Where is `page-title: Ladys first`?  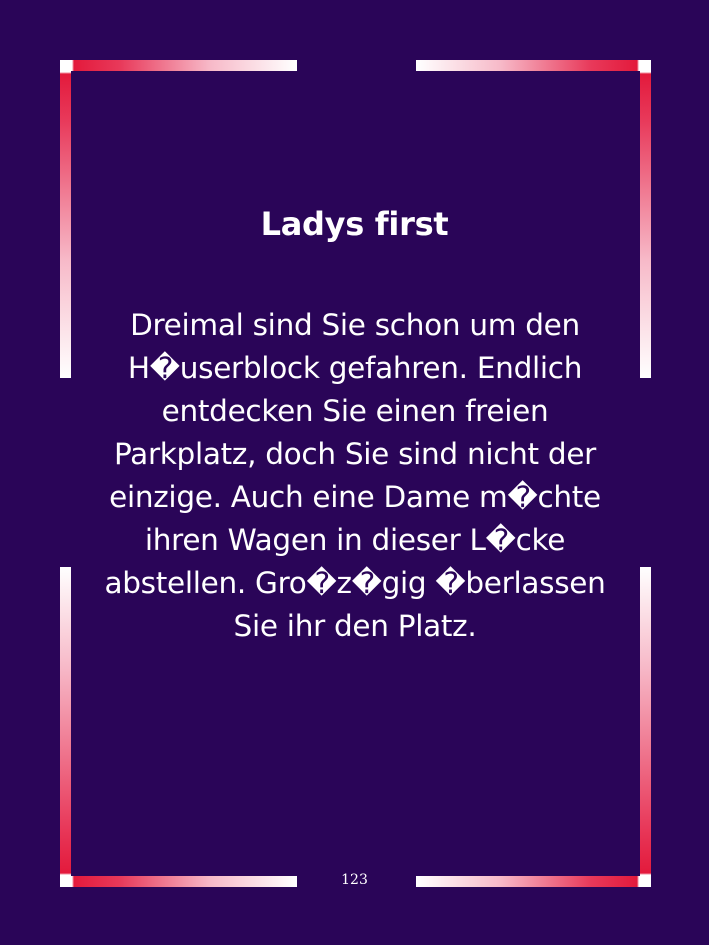
page-title: Ladys first is located at coordinates (354, 224).